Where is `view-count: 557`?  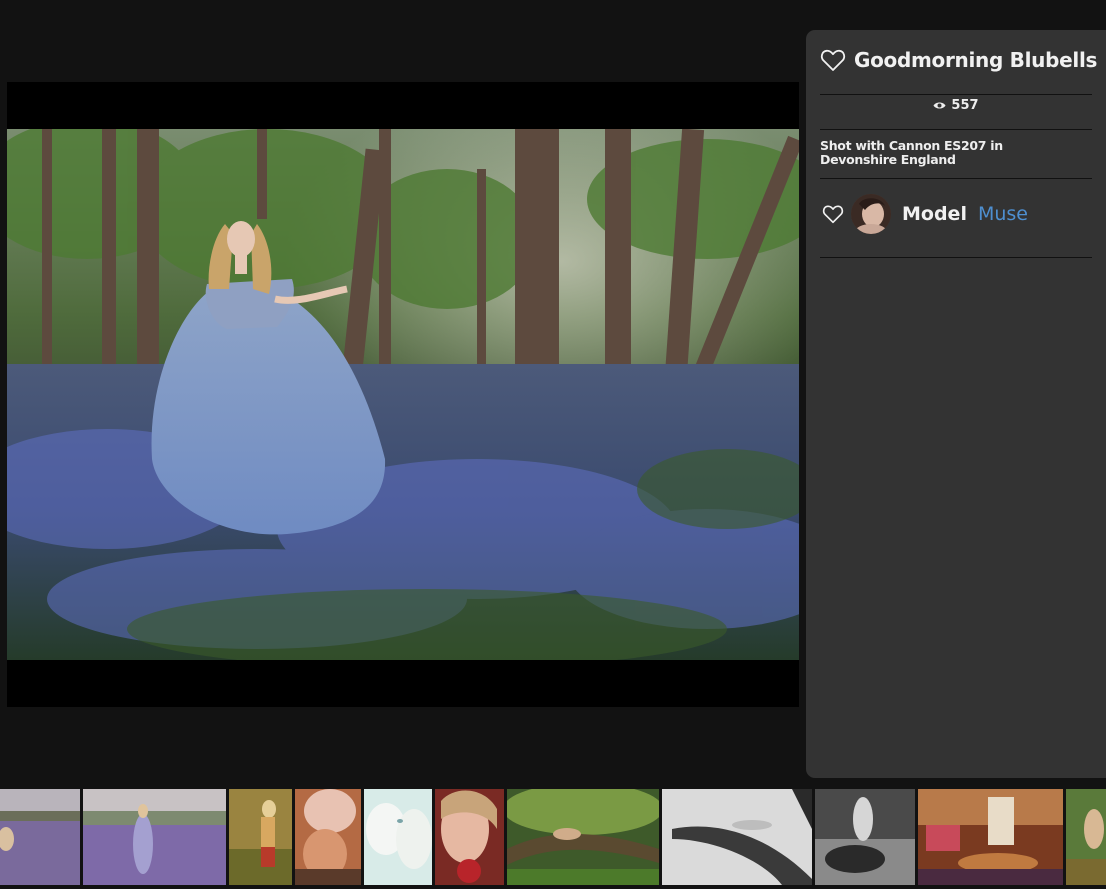 view-count: 557 is located at coordinates (956, 105).